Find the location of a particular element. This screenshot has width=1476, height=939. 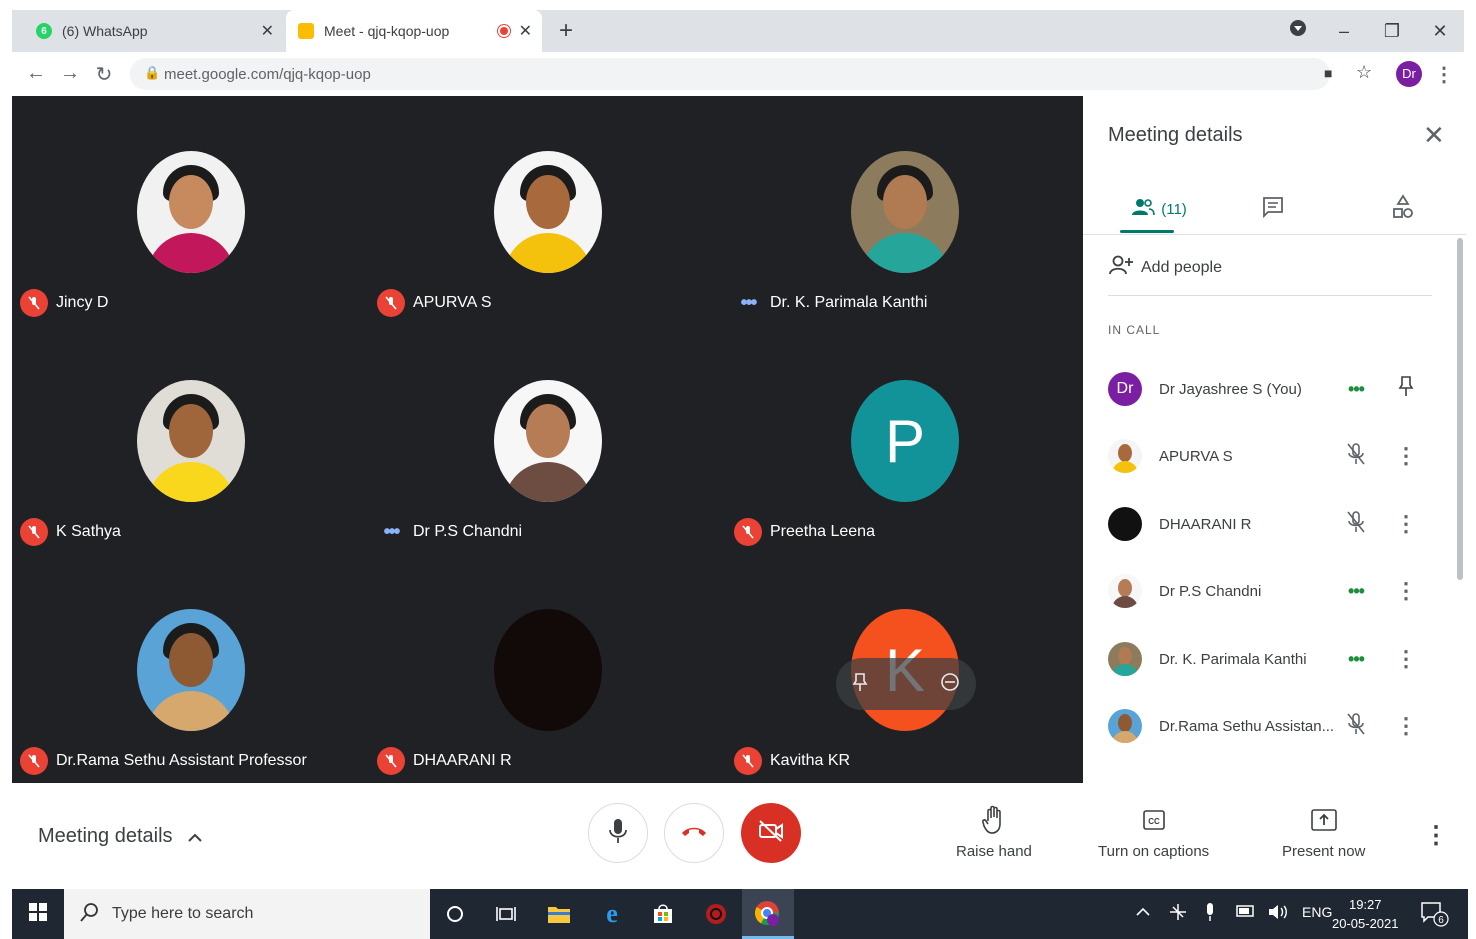

participant-nameplate: Preetha Leena is located at coordinates (804, 532).